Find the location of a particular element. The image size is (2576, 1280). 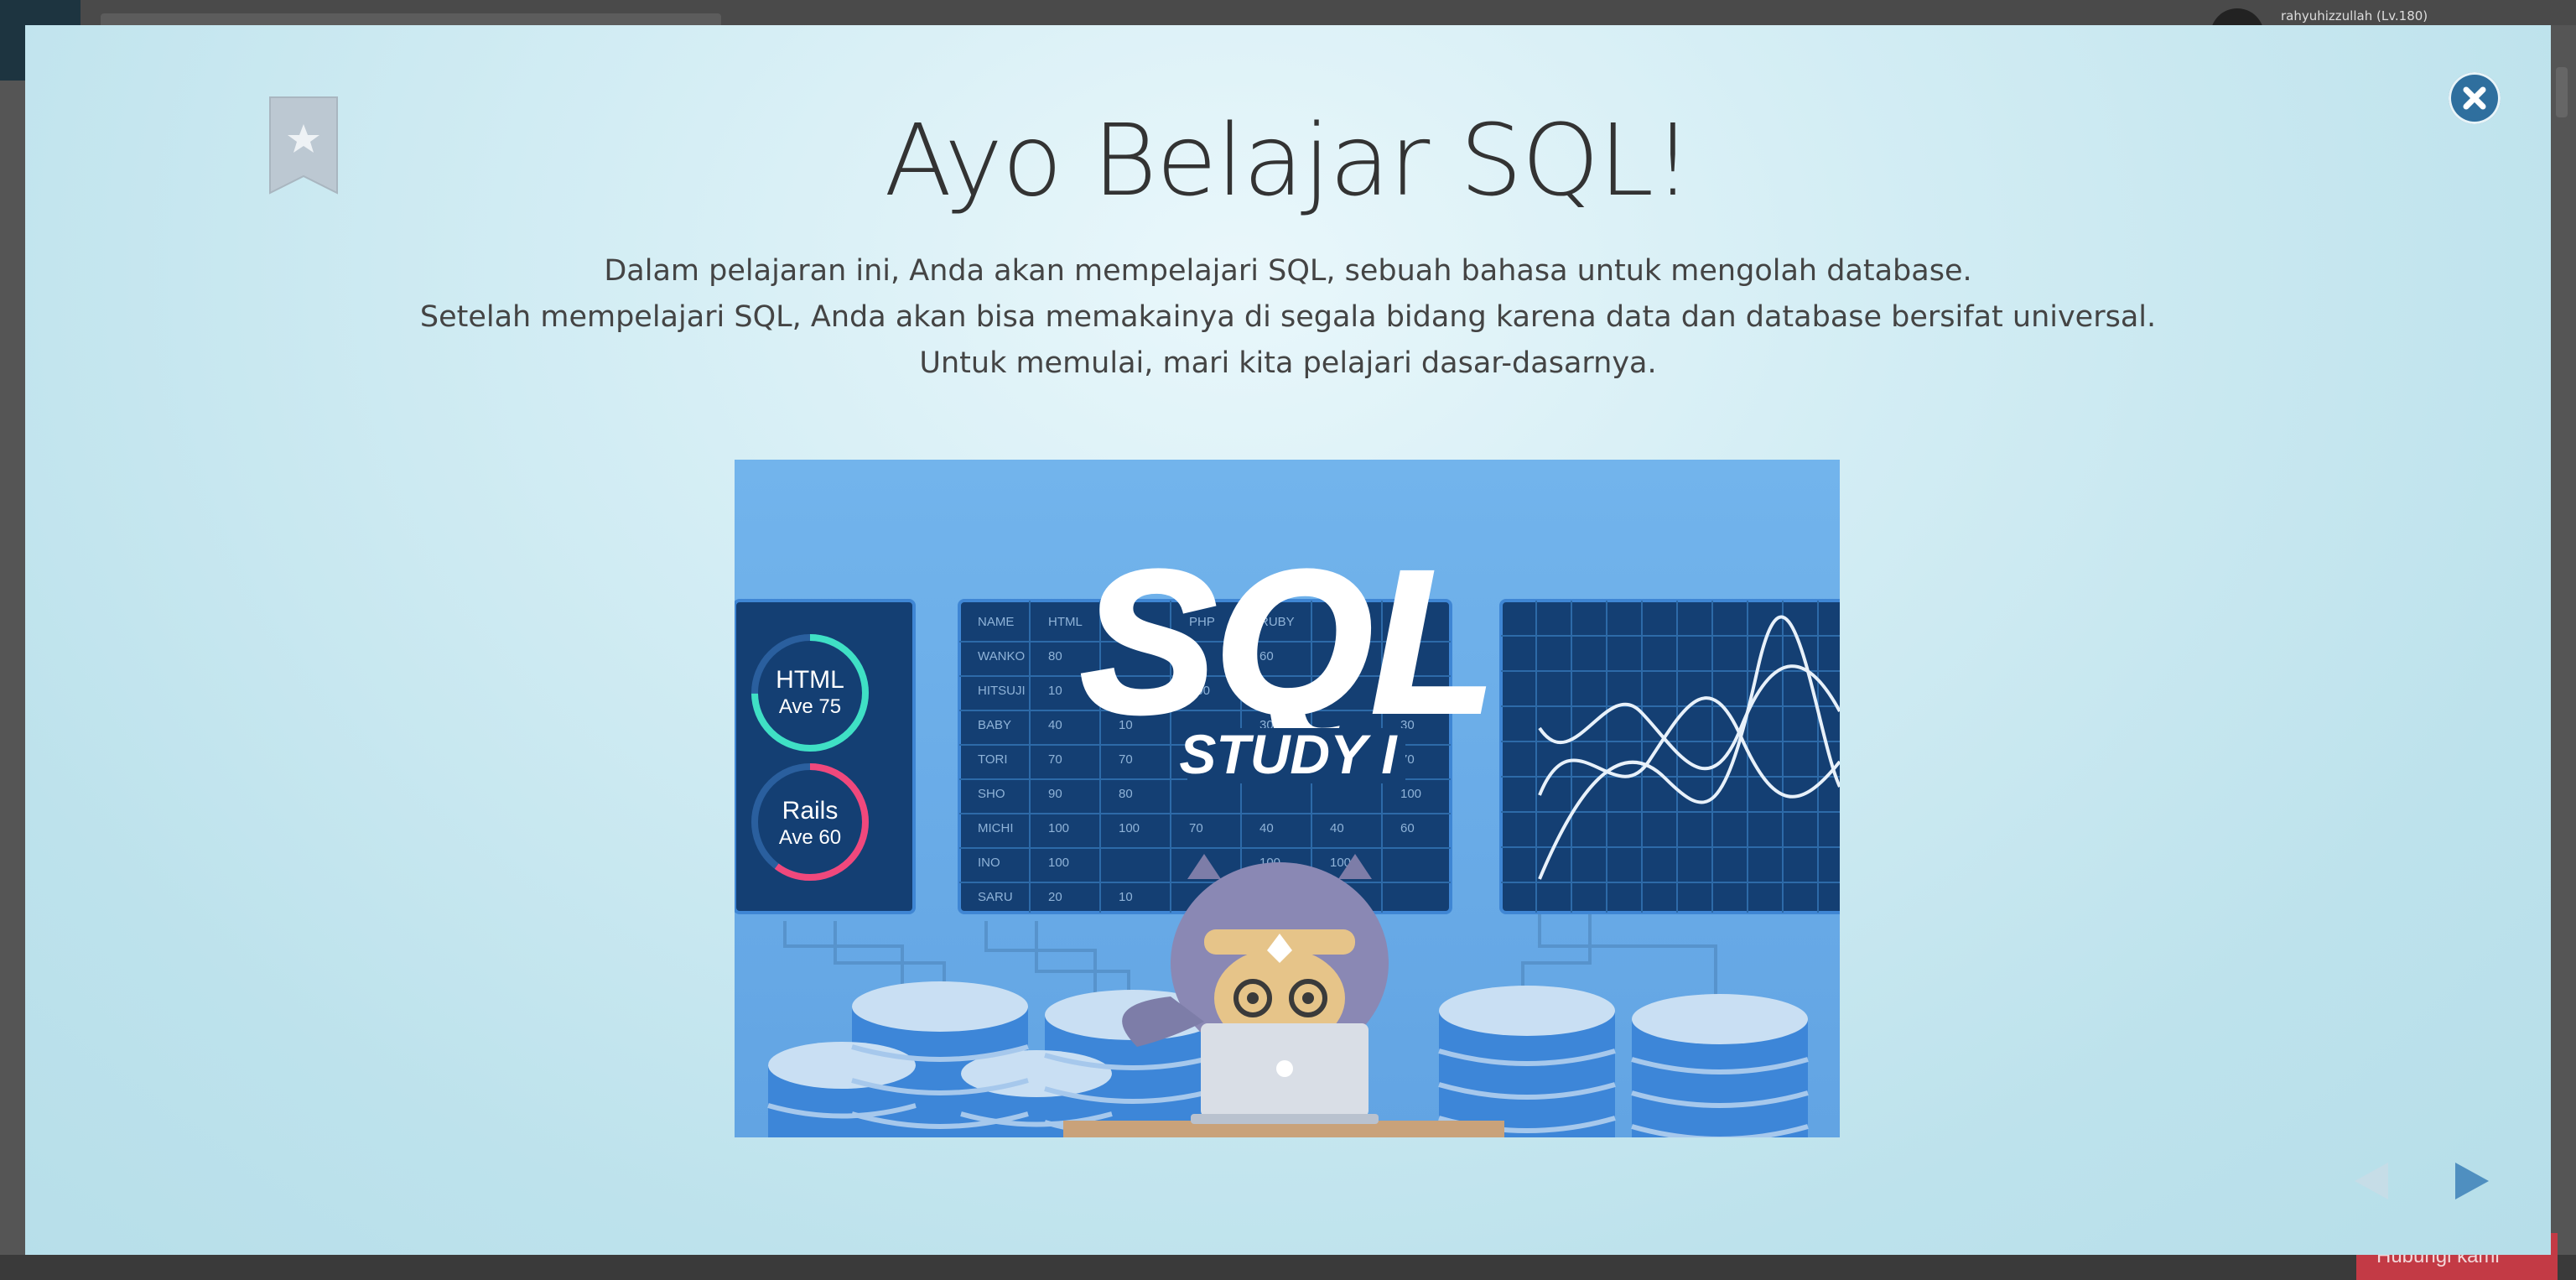

triangle-left-icon is located at coordinates (2371, 1181).